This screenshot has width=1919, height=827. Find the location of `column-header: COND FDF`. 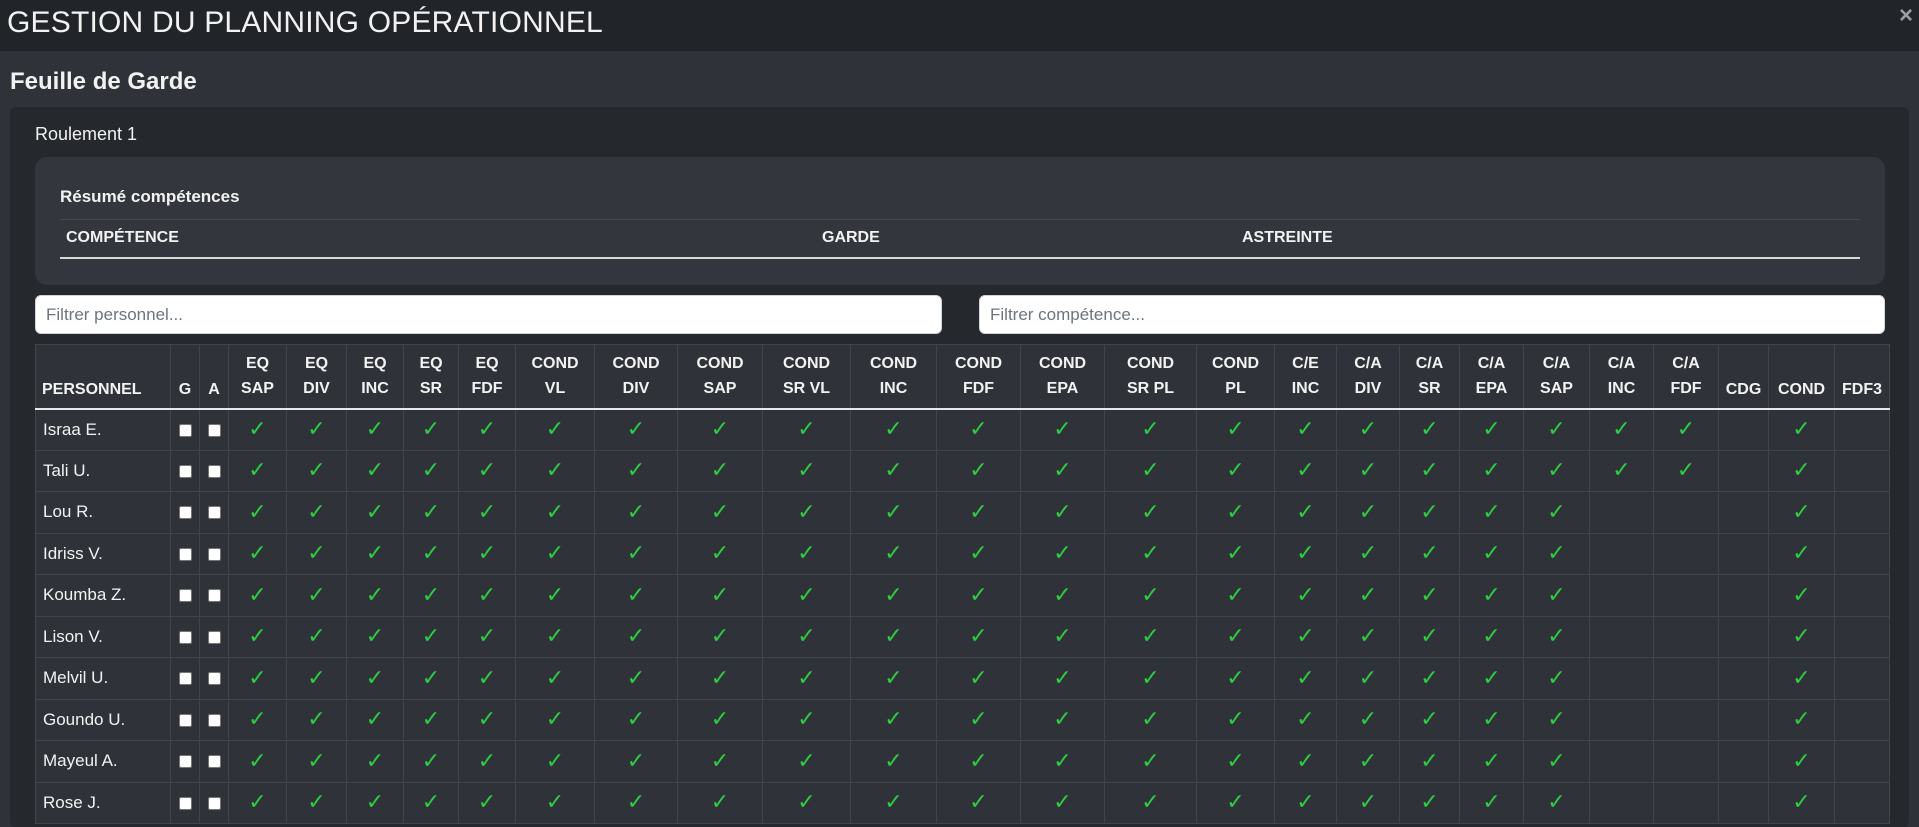

column-header: COND FDF is located at coordinates (978, 377).